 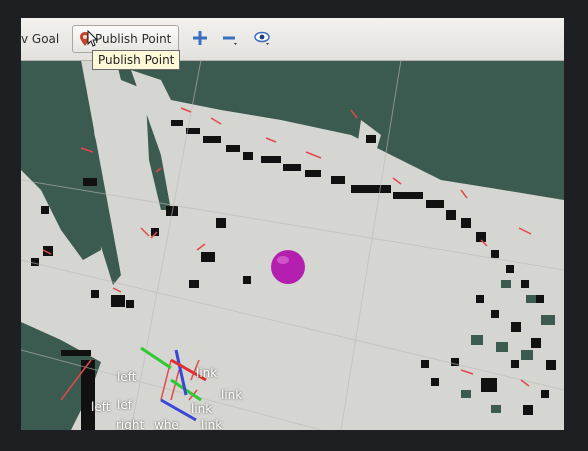 I want to click on publish-point-button: Publish Point, so click(x=125, y=39).